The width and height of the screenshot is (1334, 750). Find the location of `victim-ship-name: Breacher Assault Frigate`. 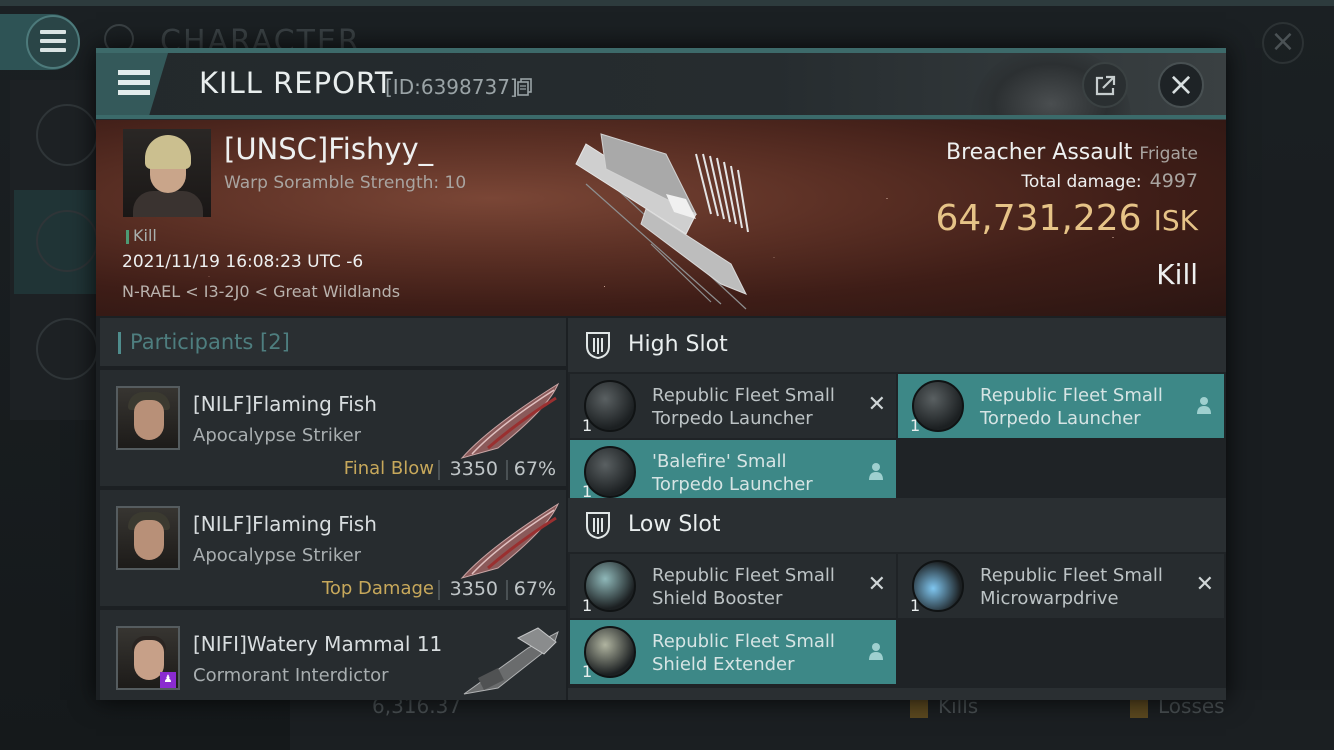

victim-ship-name: Breacher Assault Frigate is located at coordinates (1072, 152).